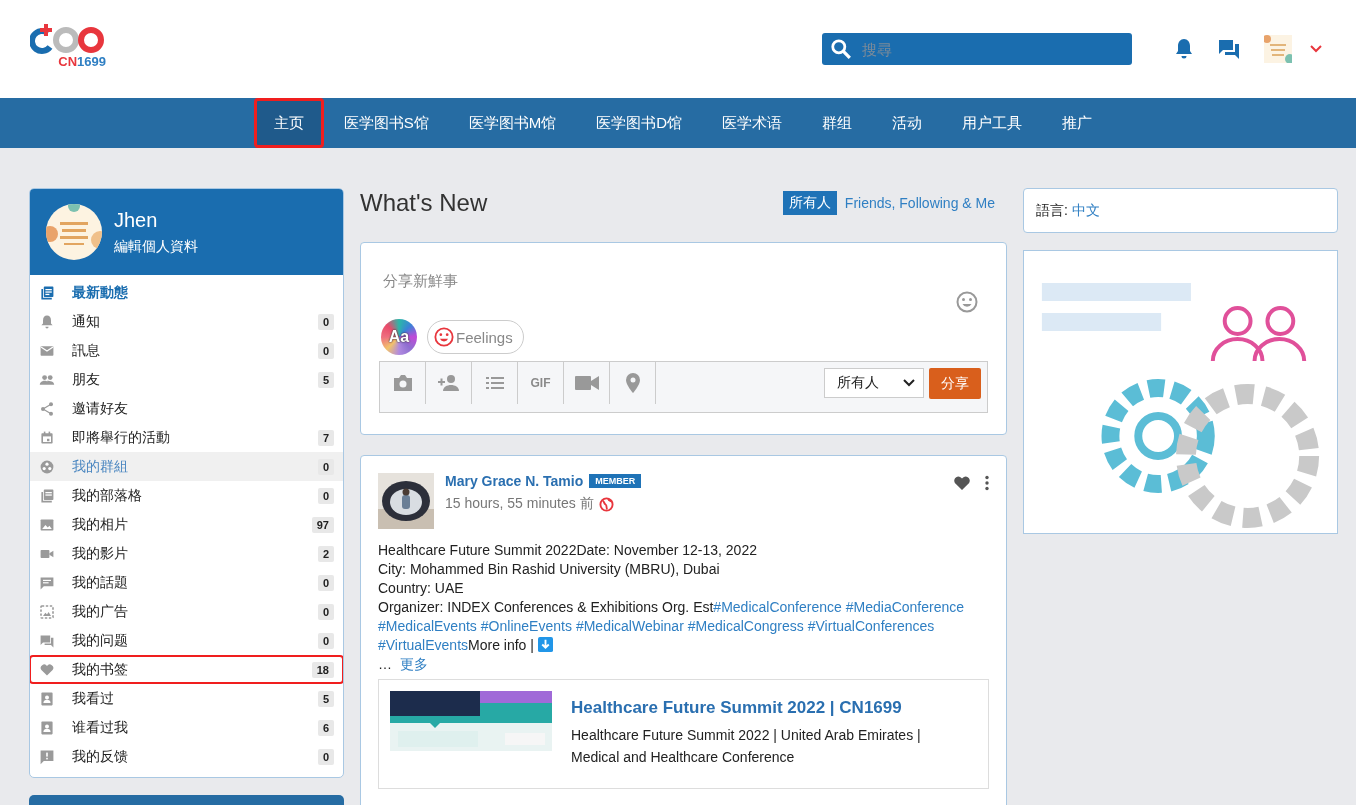 Image resolution: width=1356 pixels, height=805 pixels. Describe the element at coordinates (837, 123) in the screenshot. I see `nav-tab: 群组` at that location.